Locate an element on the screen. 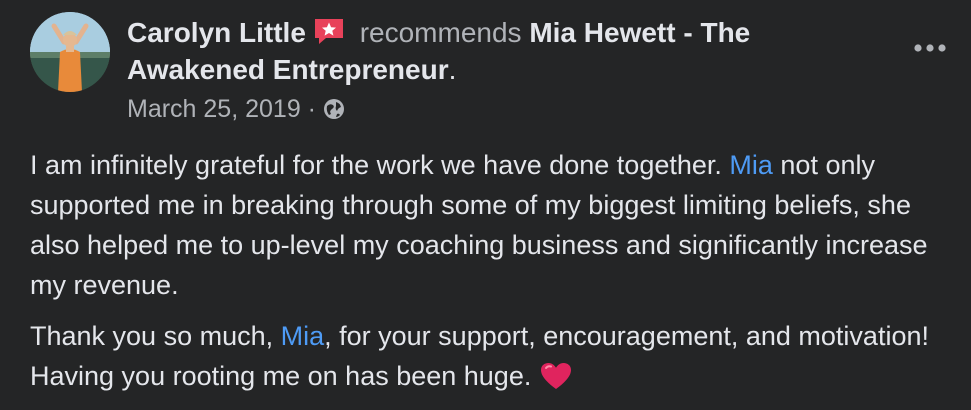 The image size is (971, 410). avatar is located at coordinates (70, 52).